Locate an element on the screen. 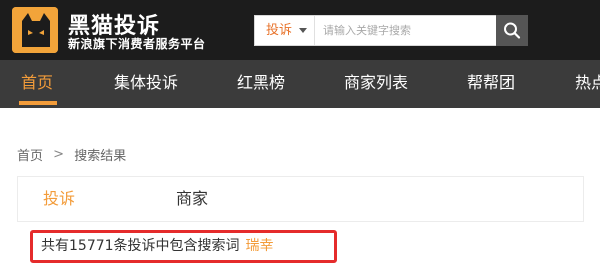 The height and width of the screenshot is (270, 600). search-button is located at coordinates (512, 30).